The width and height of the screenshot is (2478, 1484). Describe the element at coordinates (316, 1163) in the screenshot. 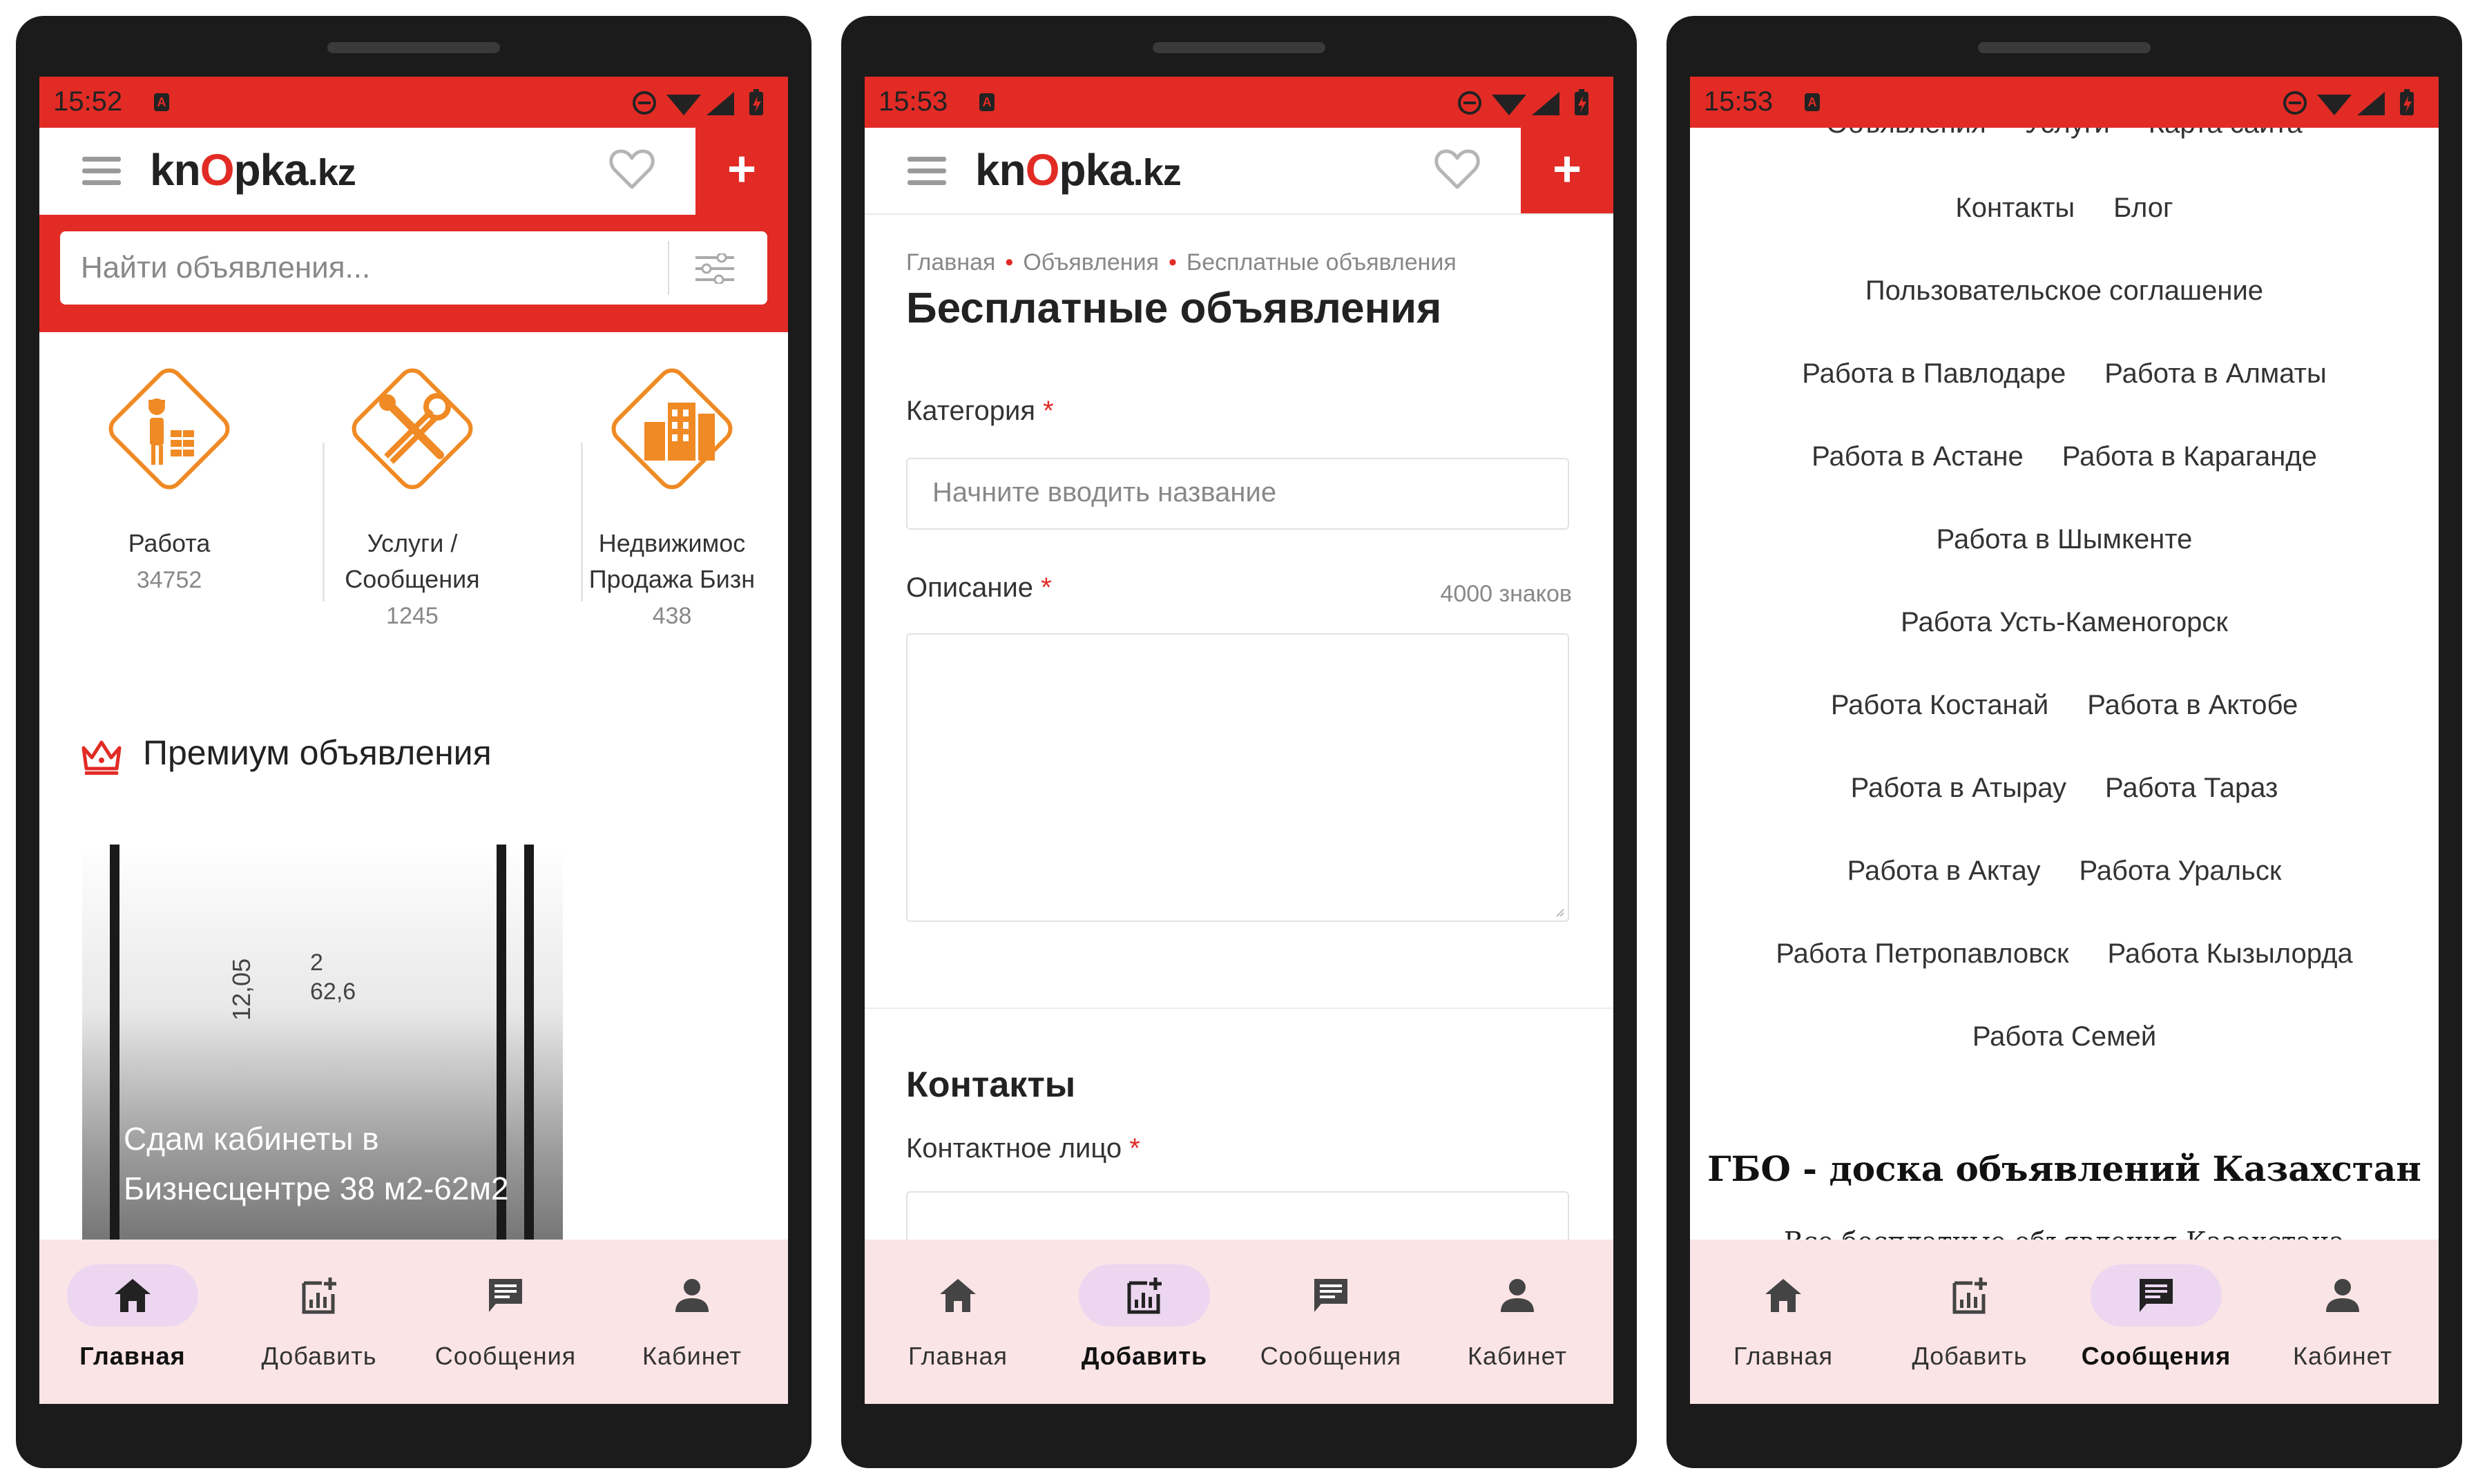

I see `listing-title: Сдам кабинеты в Бизнесцентре 38 м2-62м2` at that location.